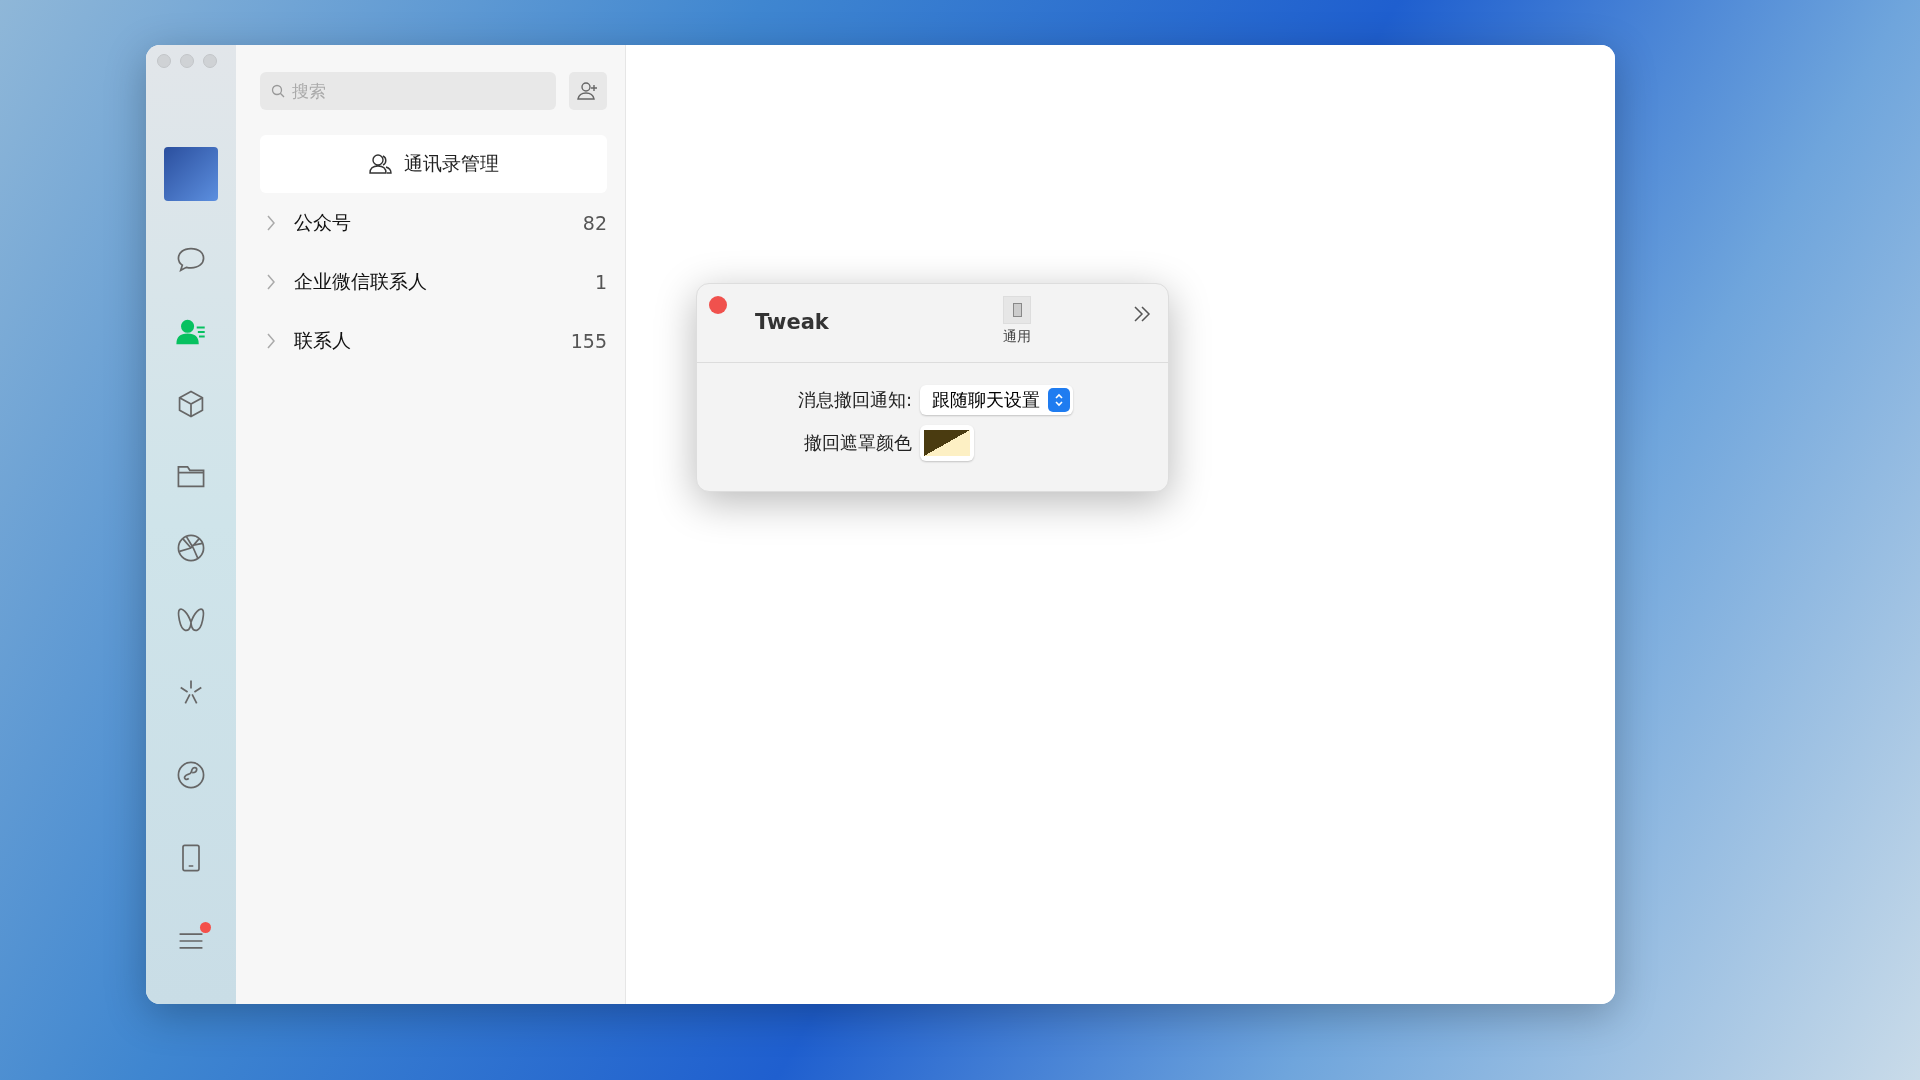 This screenshot has height=1080, width=1920. What do you see at coordinates (718, 305) in the screenshot?
I see `close-button` at bounding box center [718, 305].